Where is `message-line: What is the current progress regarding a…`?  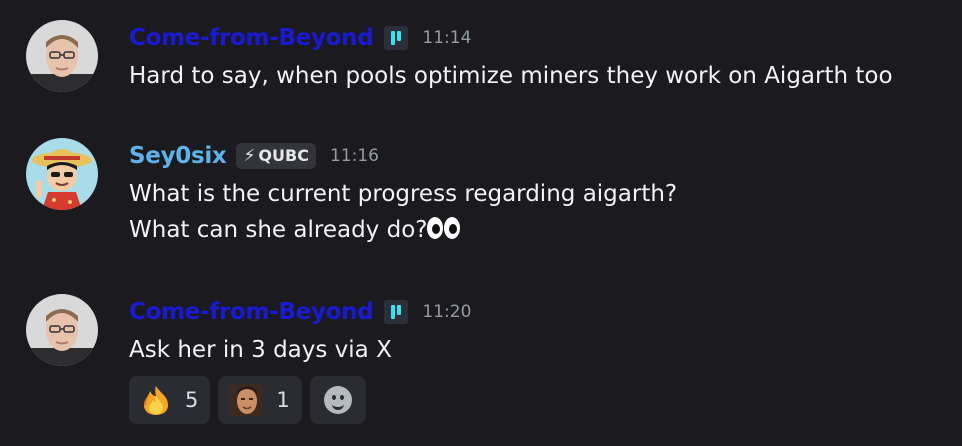
message-line: What is the current progress regarding a… is located at coordinates (403, 194).